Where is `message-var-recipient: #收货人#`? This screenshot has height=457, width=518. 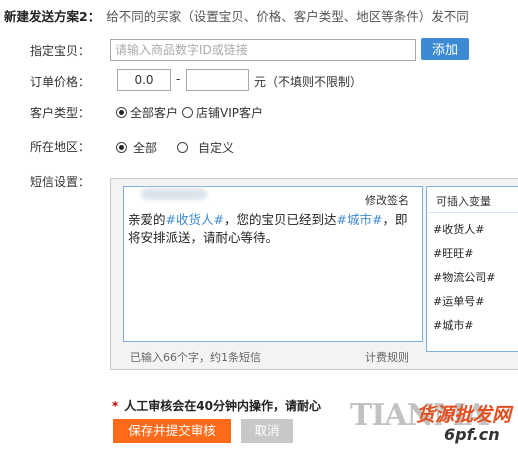
message-var-recipient: #收货人# is located at coordinates (194, 219).